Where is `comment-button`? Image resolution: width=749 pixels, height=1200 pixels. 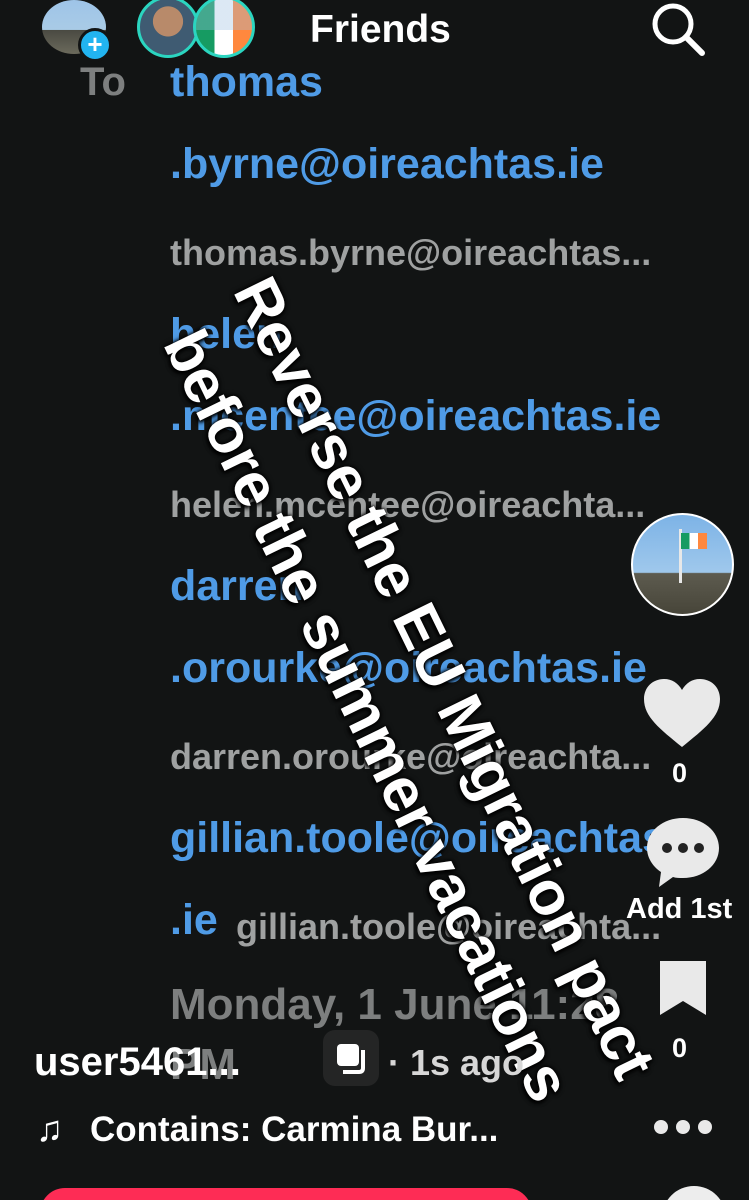
comment-button is located at coordinates (286, 1194).